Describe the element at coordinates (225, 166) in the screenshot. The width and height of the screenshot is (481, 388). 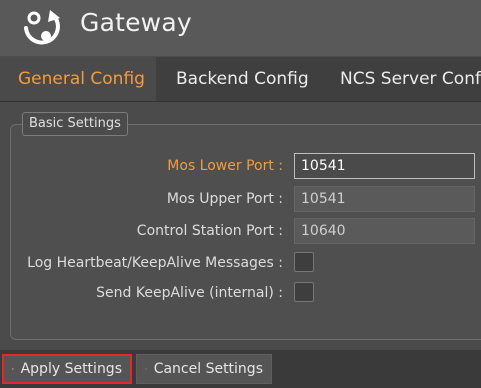
I see `mos-lower-port-label: Mos Lower Port :` at that location.